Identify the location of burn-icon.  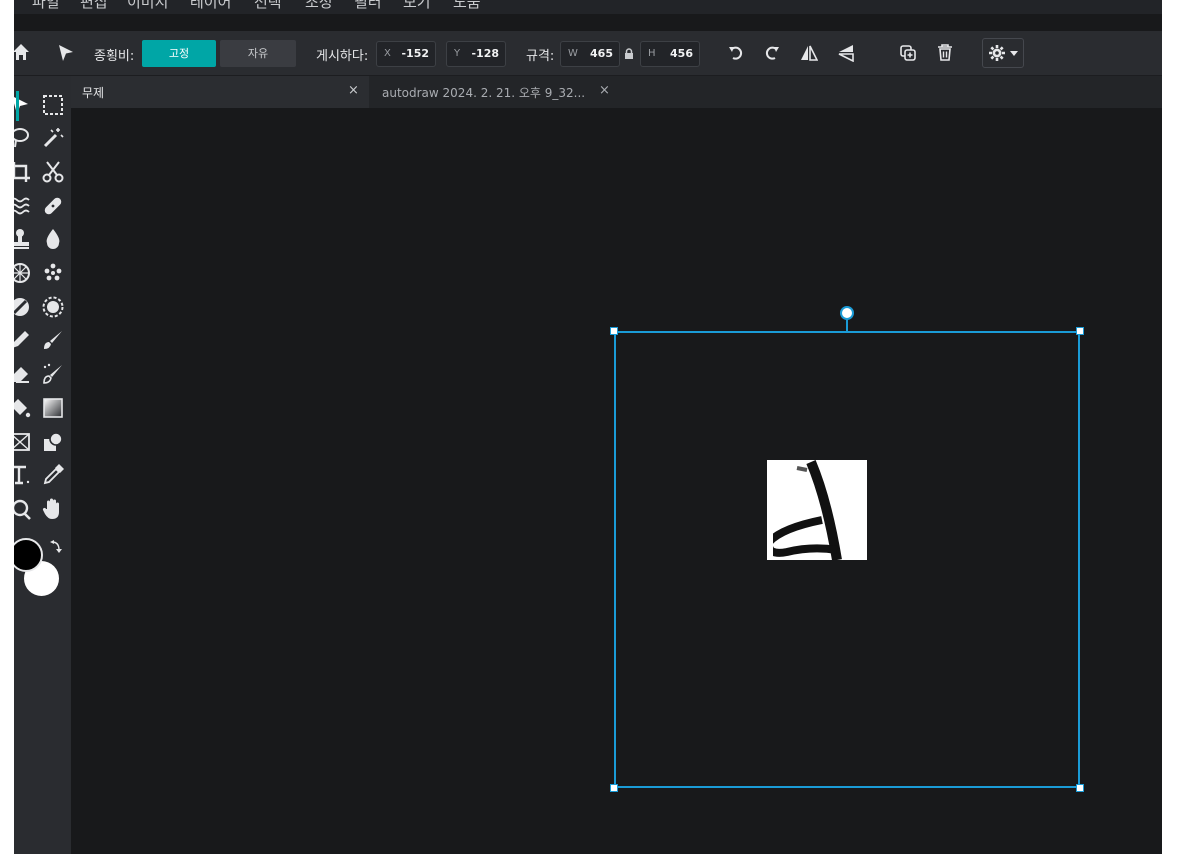
(53, 307).